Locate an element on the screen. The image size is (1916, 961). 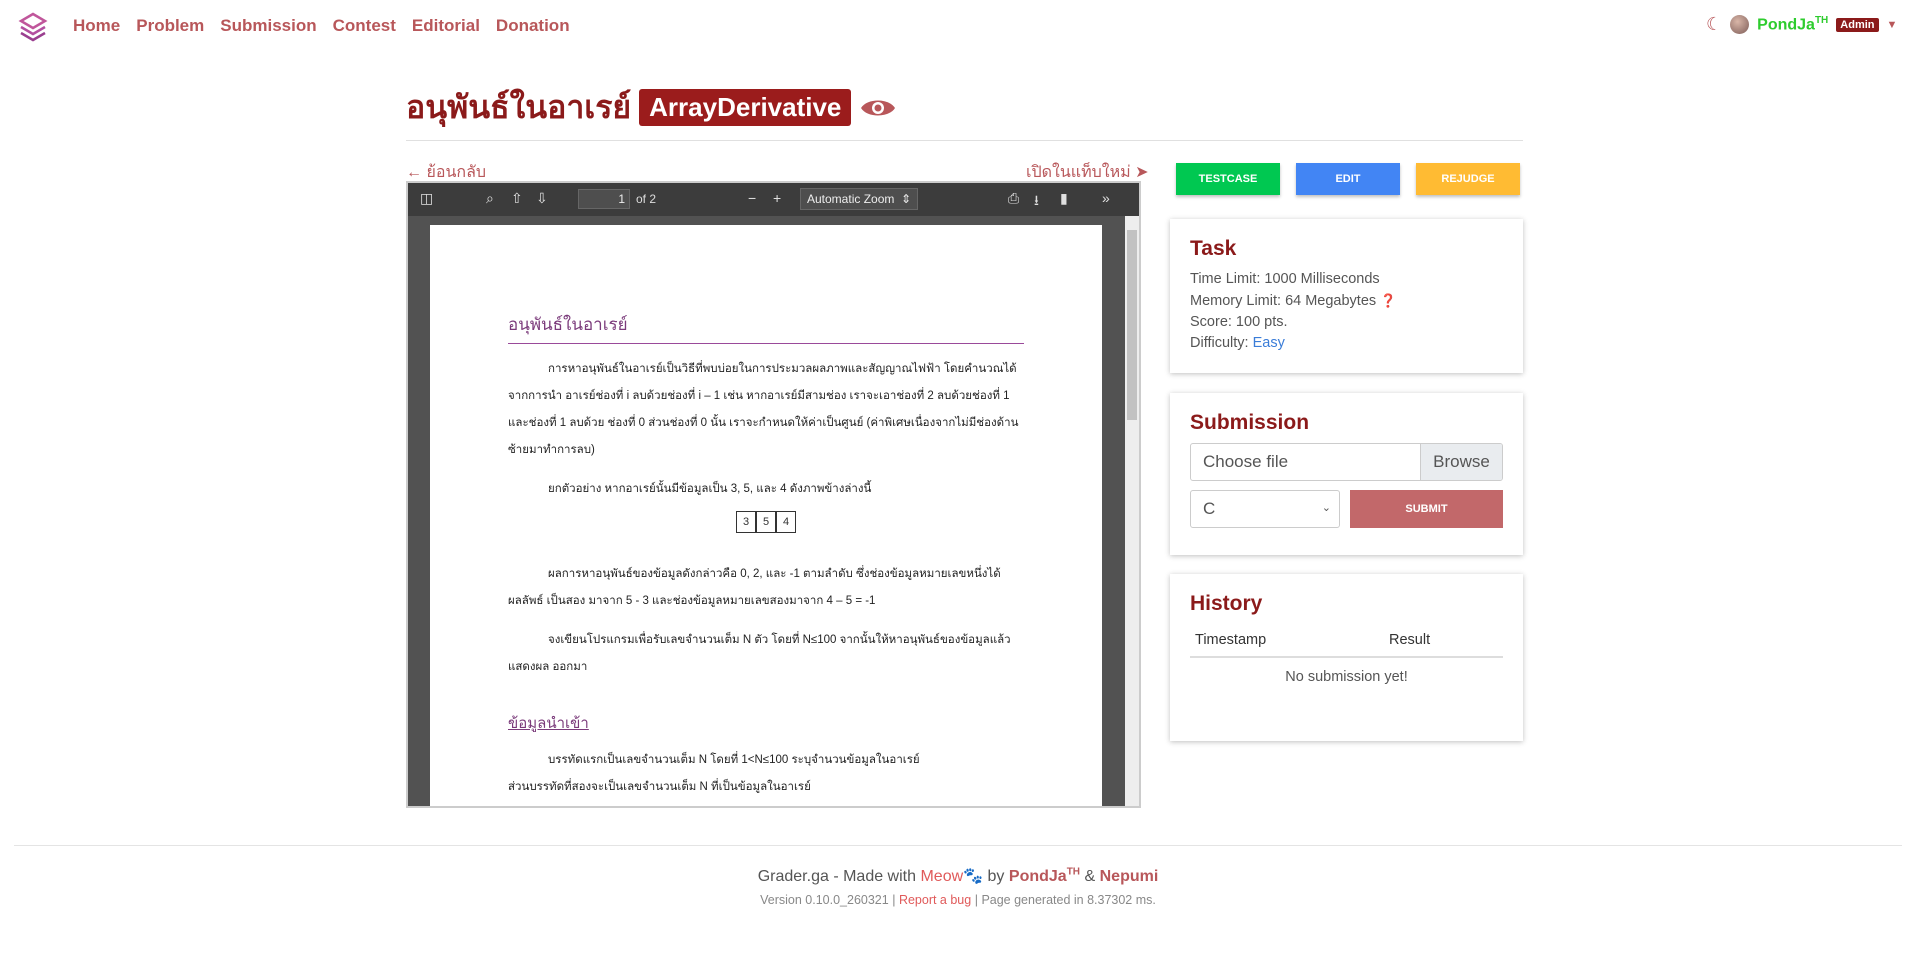
time-limit: Time Limit: 1000 Milliseconds is located at coordinates (1285, 279).